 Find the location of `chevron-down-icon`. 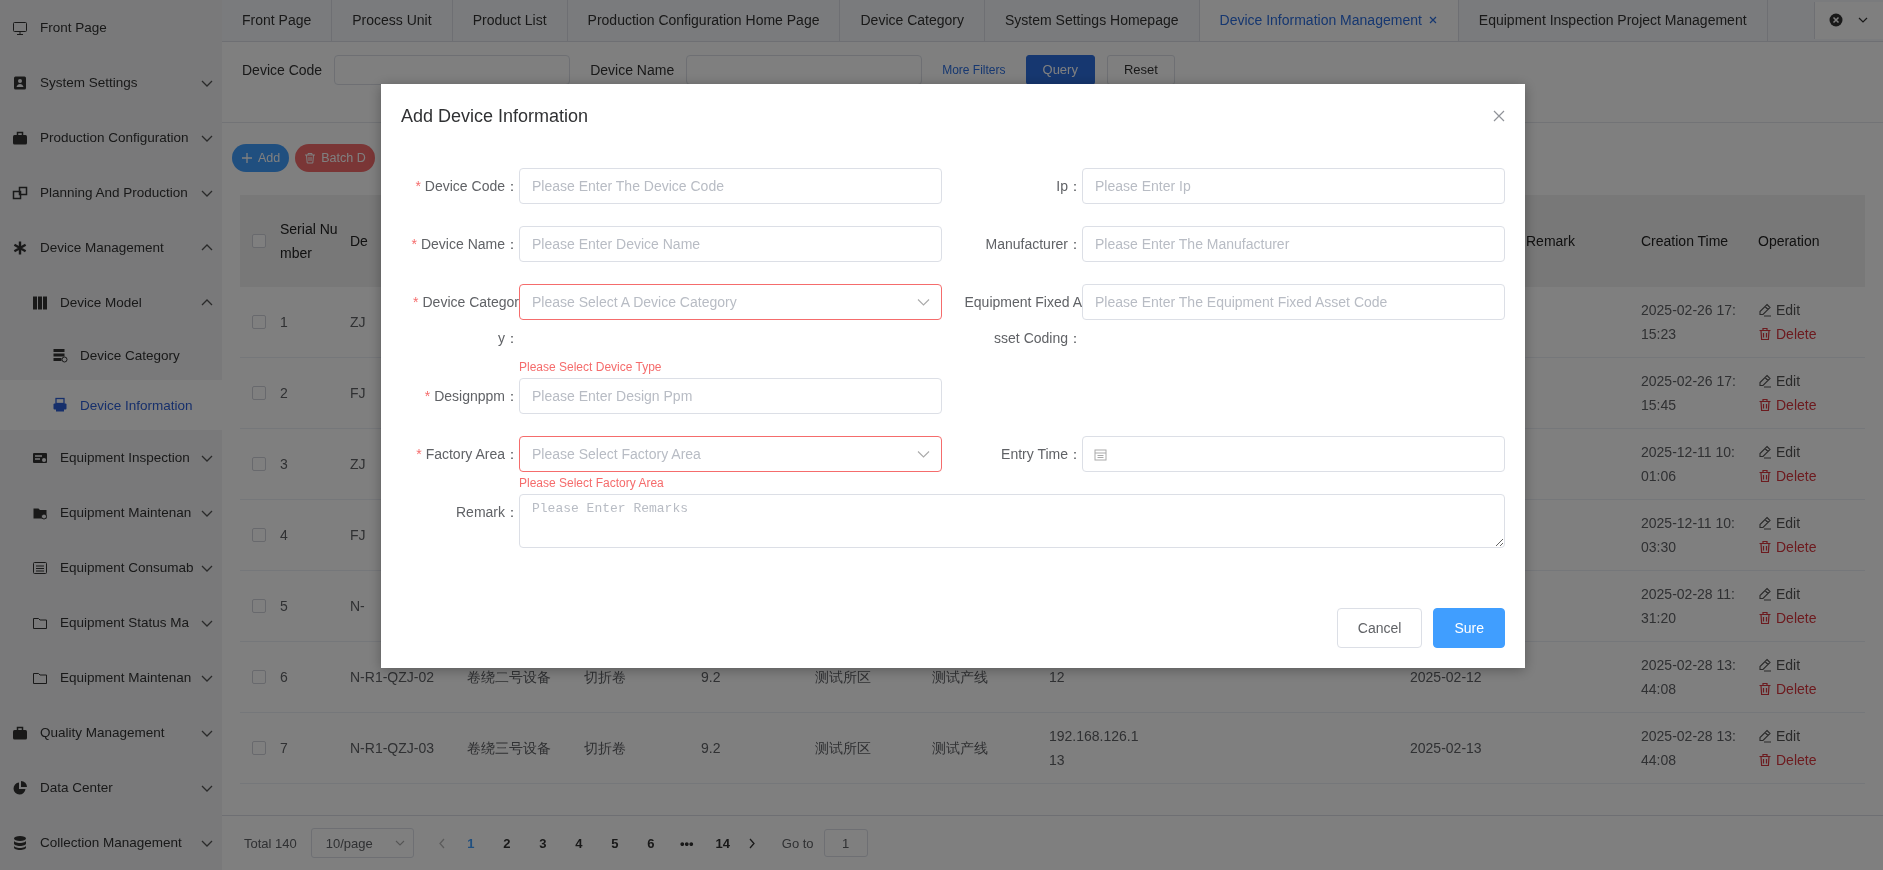

chevron-down-icon is located at coordinates (923, 302).